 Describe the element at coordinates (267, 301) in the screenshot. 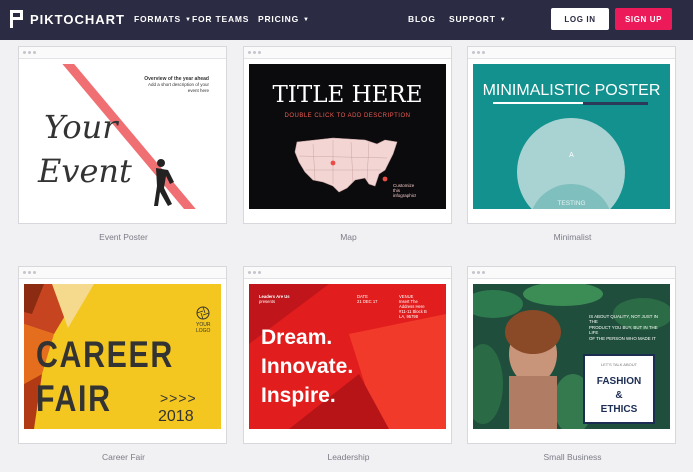

I see `organizer-presents: presents` at that location.